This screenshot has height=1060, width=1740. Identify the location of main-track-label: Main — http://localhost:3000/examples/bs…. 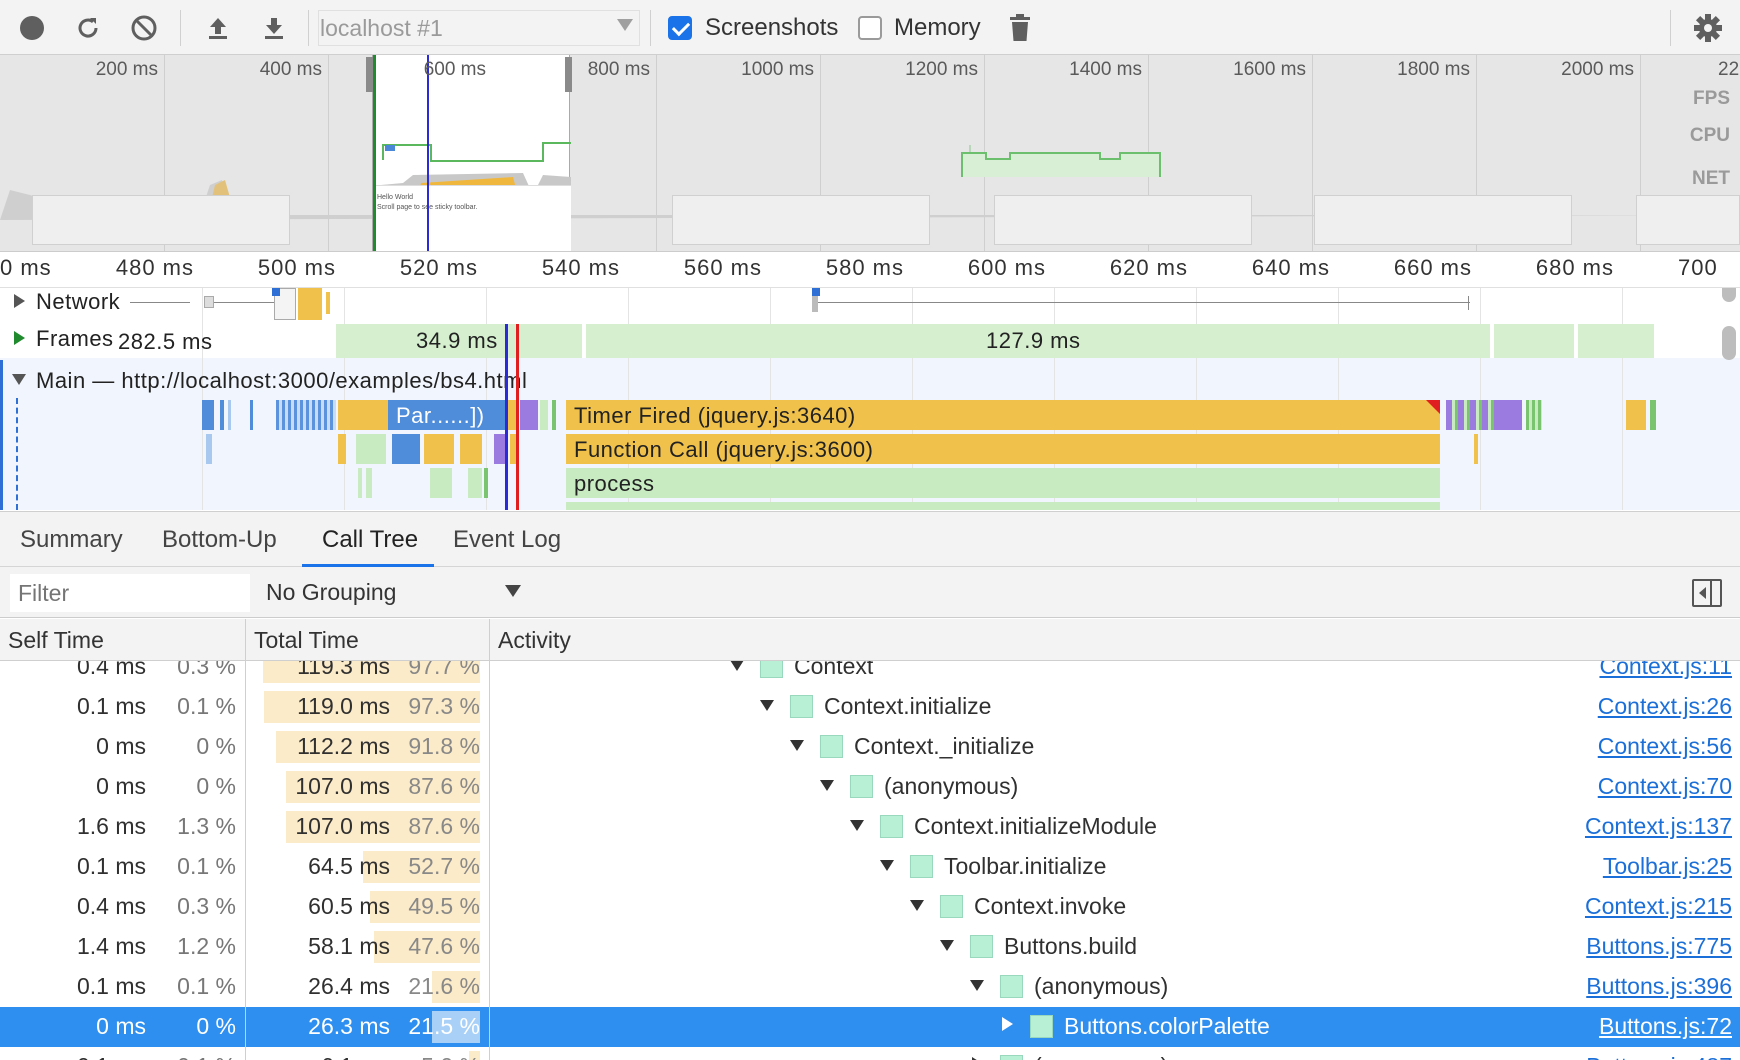
(281, 381).